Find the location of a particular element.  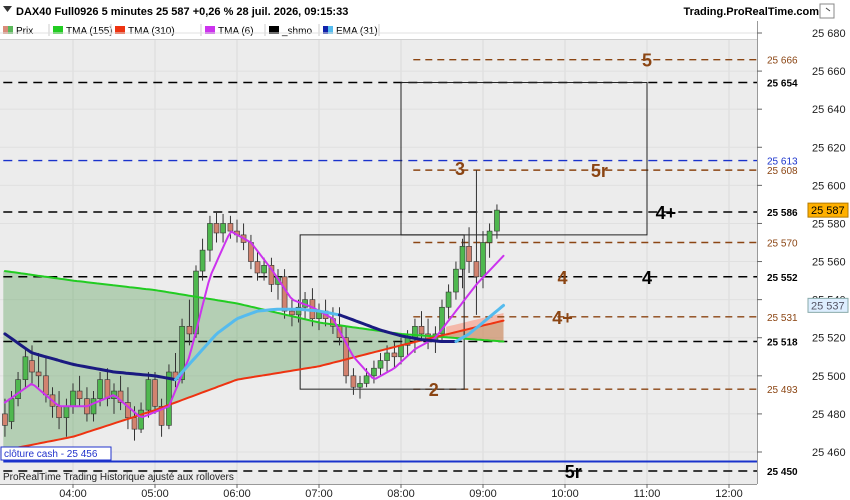

level-label: 25 654 is located at coordinates (782, 84).